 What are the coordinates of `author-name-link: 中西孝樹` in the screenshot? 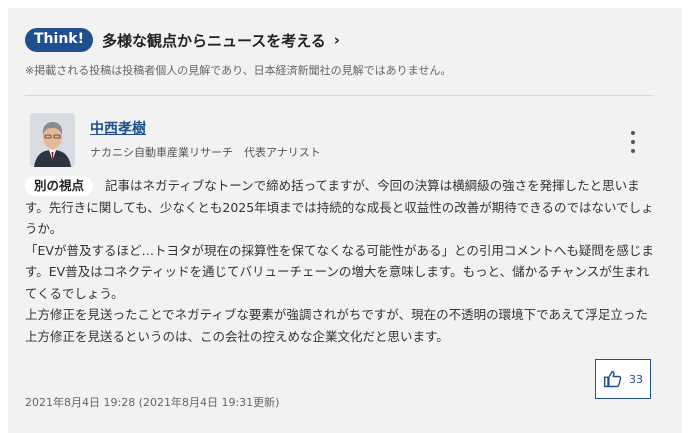 It's located at (118, 128).